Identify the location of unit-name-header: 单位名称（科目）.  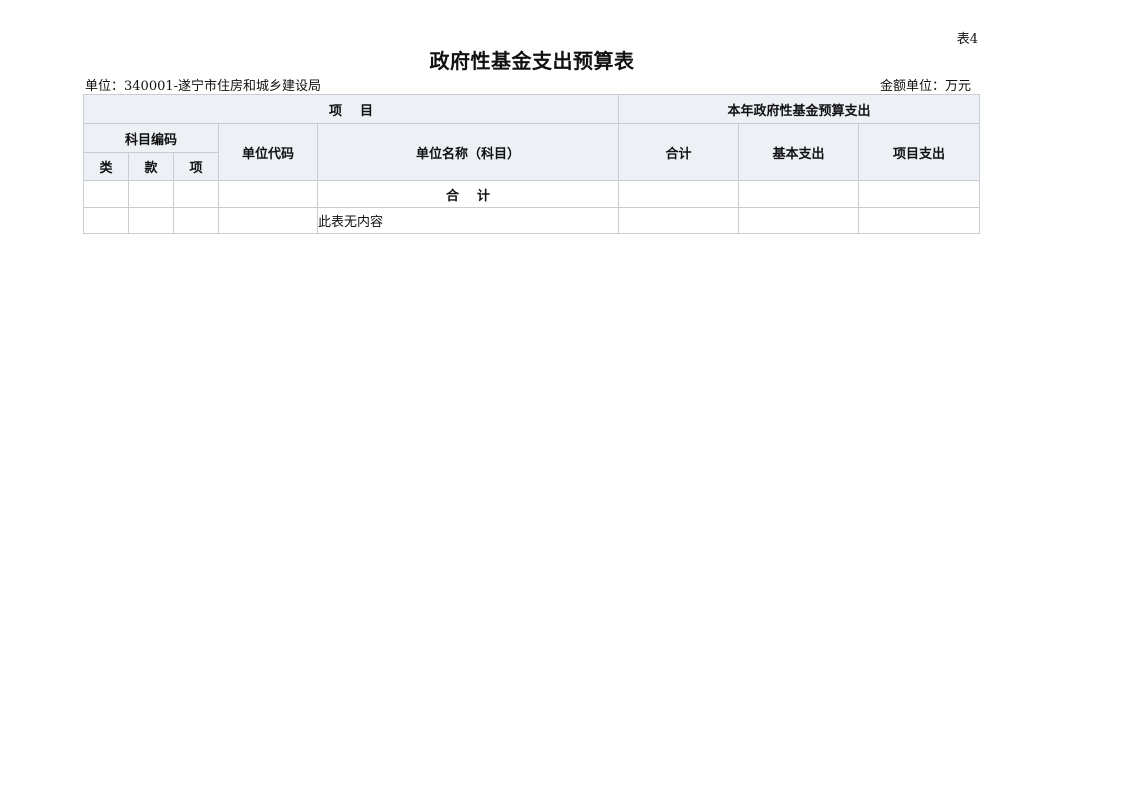
(468, 152).